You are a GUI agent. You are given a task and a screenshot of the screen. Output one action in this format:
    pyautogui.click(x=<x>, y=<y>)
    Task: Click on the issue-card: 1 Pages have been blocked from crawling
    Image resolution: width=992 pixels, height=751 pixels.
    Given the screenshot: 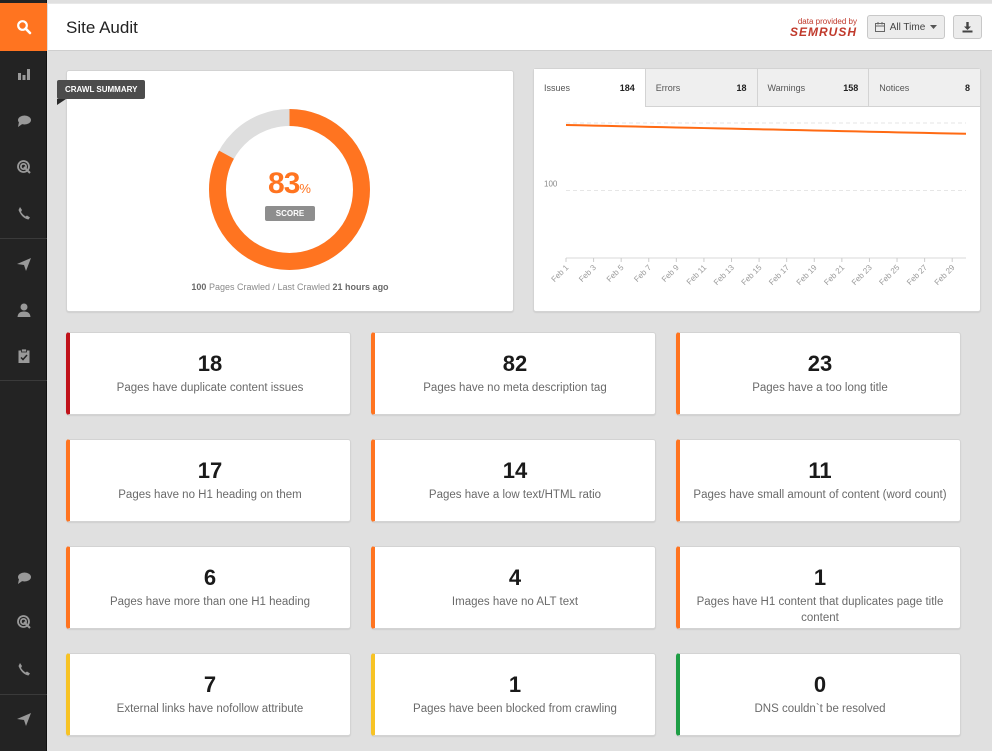 What is the action you would take?
    pyautogui.click(x=513, y=694)
    